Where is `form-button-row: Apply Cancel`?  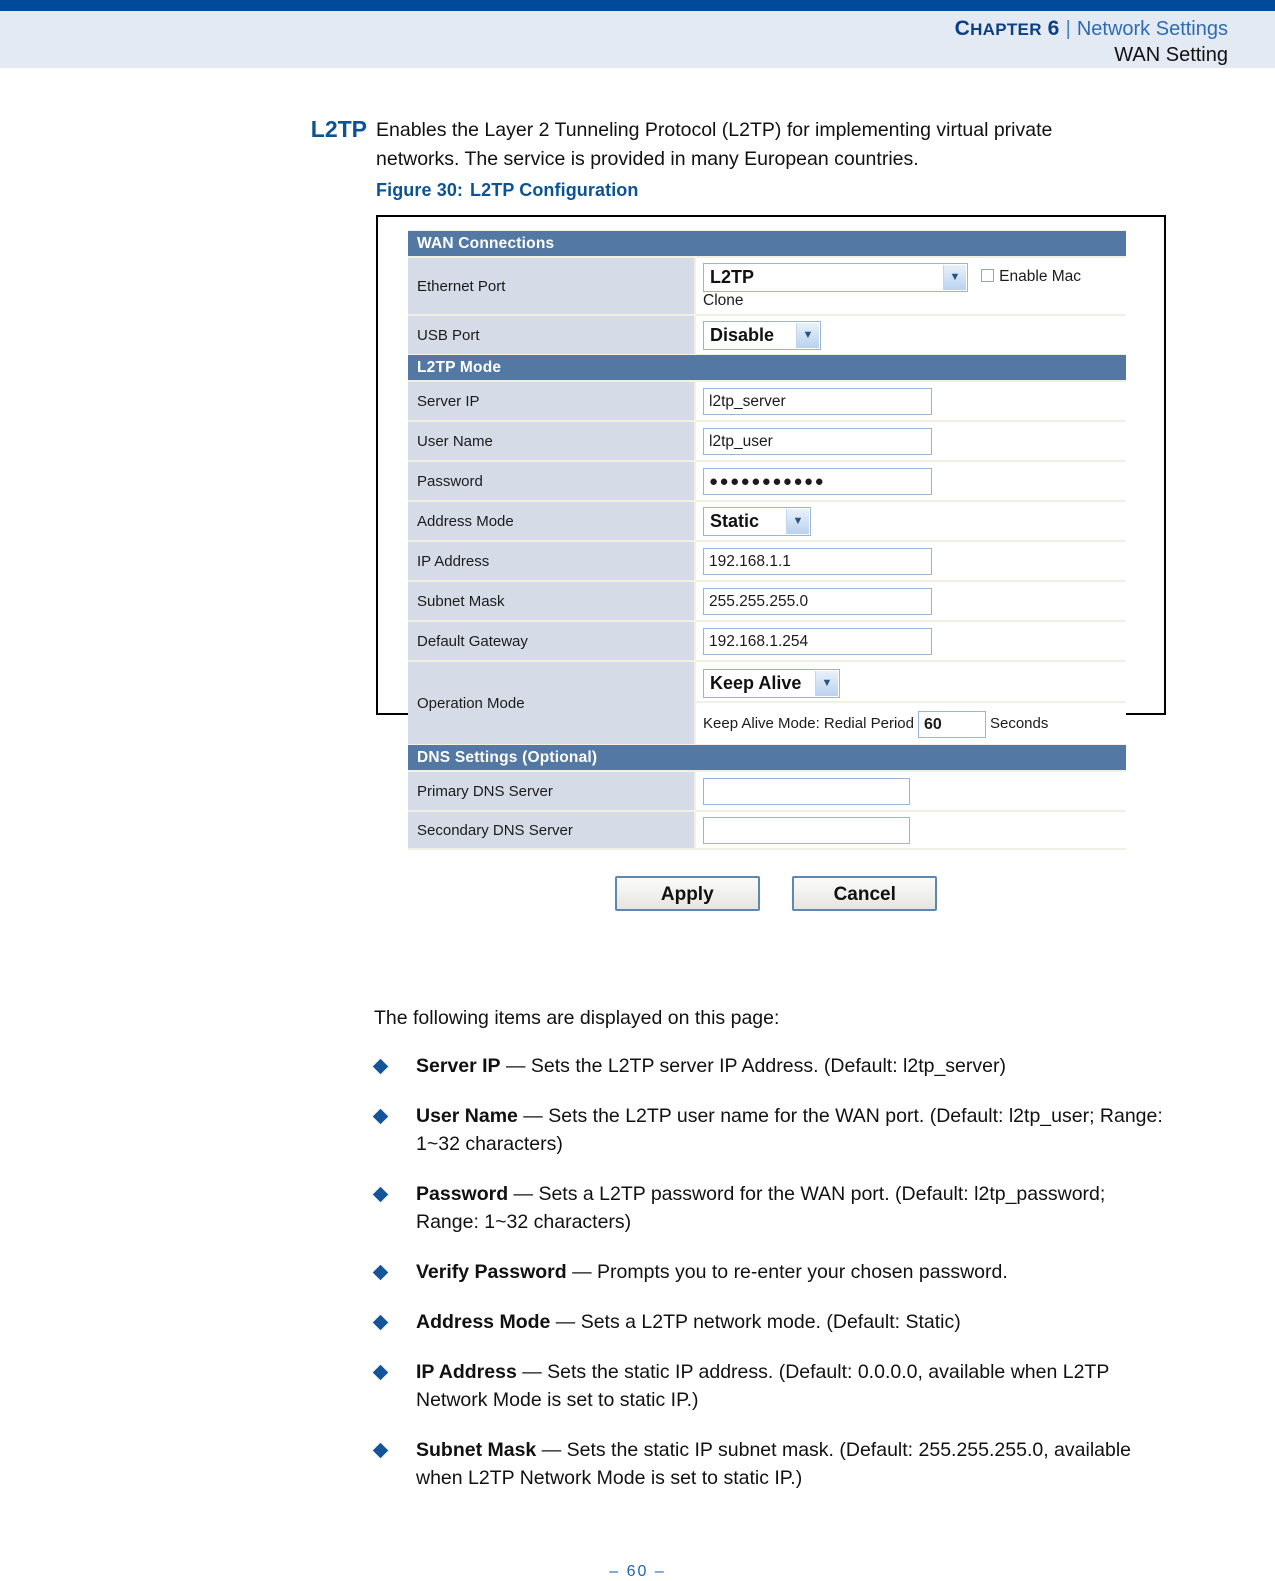
form-button-row: Apply Cancel is located at coordinates (771, 880).